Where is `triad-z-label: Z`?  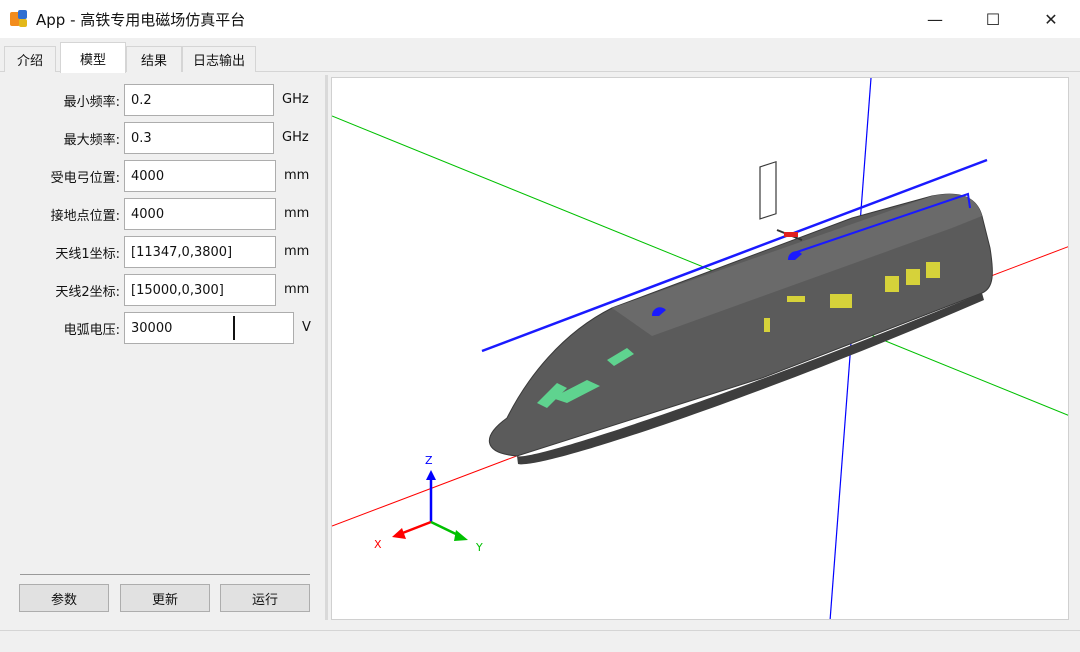
triad-z-label: Z is located at coordinates (429, 460).